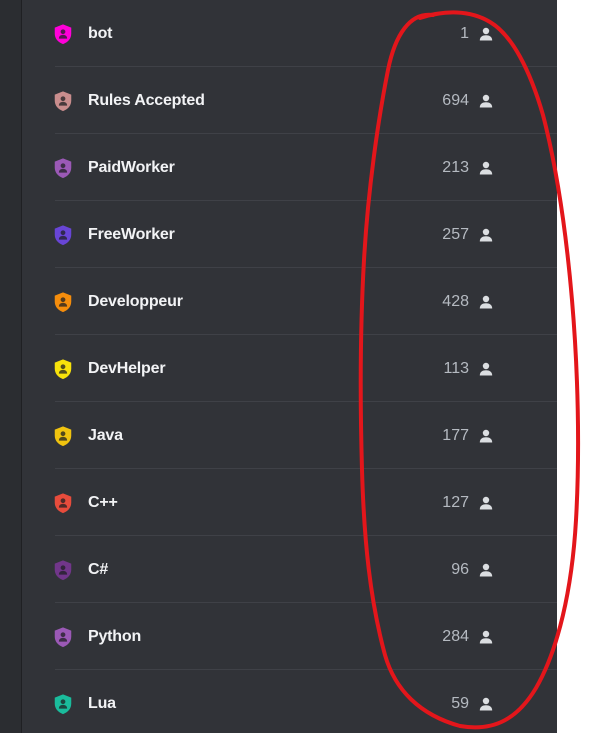 The image size is (592, 733). I want to click on role-name: Java, so click(105, 435).